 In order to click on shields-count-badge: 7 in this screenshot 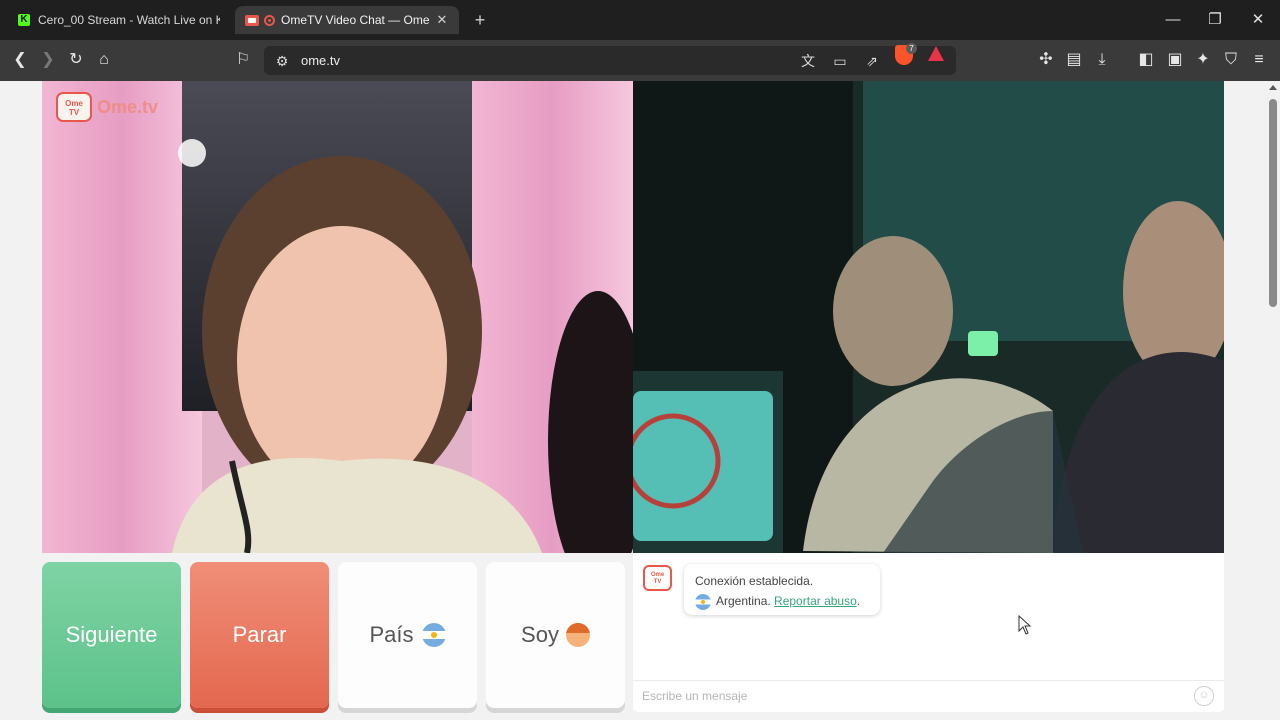, I will do `click(911, 48)`.